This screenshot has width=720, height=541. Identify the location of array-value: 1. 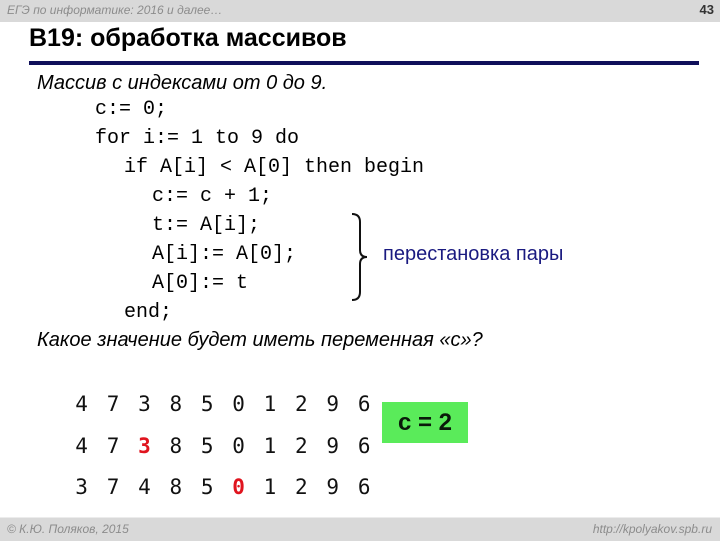
(270, 487).